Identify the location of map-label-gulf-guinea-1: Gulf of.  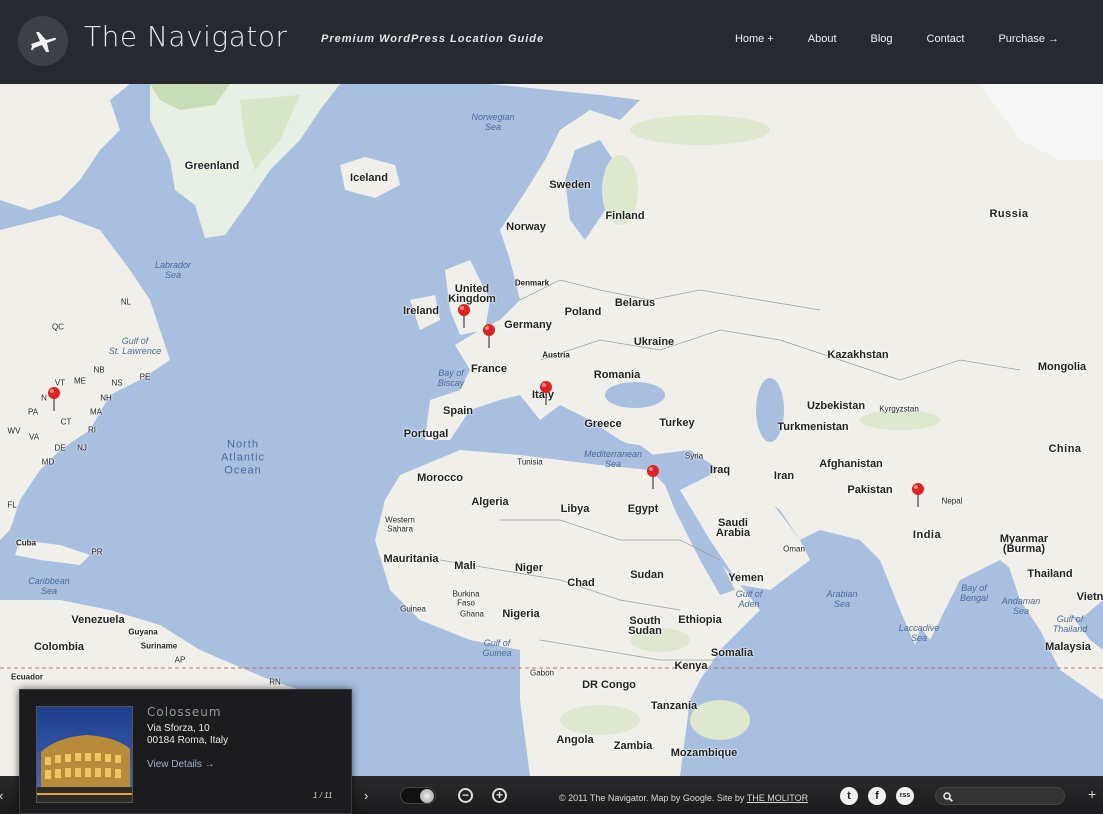
(497, 643).